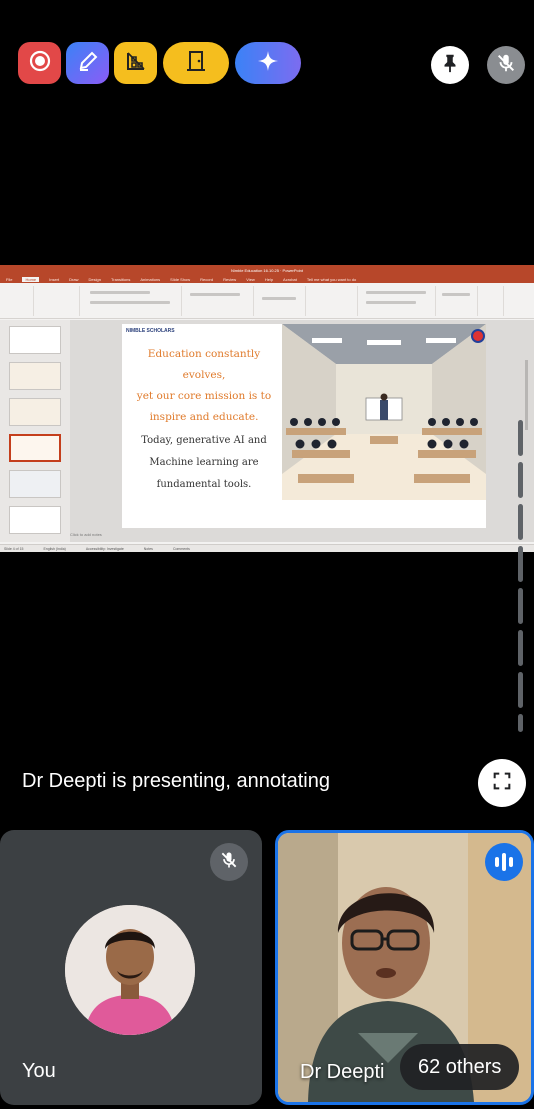  Describe the element at coordinates (148, 549) in the screenshot. I see `status-notes: Notes` at that location.